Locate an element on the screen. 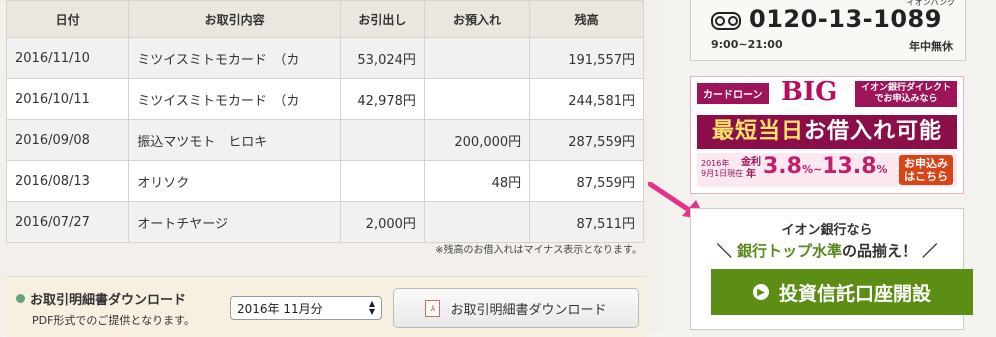 The width and height of the screenshot is (996, 337). loan-banner-header: カードローン BIG イオン銀行ダイレクト でお申込みなら is located at coordinates (827, 93).